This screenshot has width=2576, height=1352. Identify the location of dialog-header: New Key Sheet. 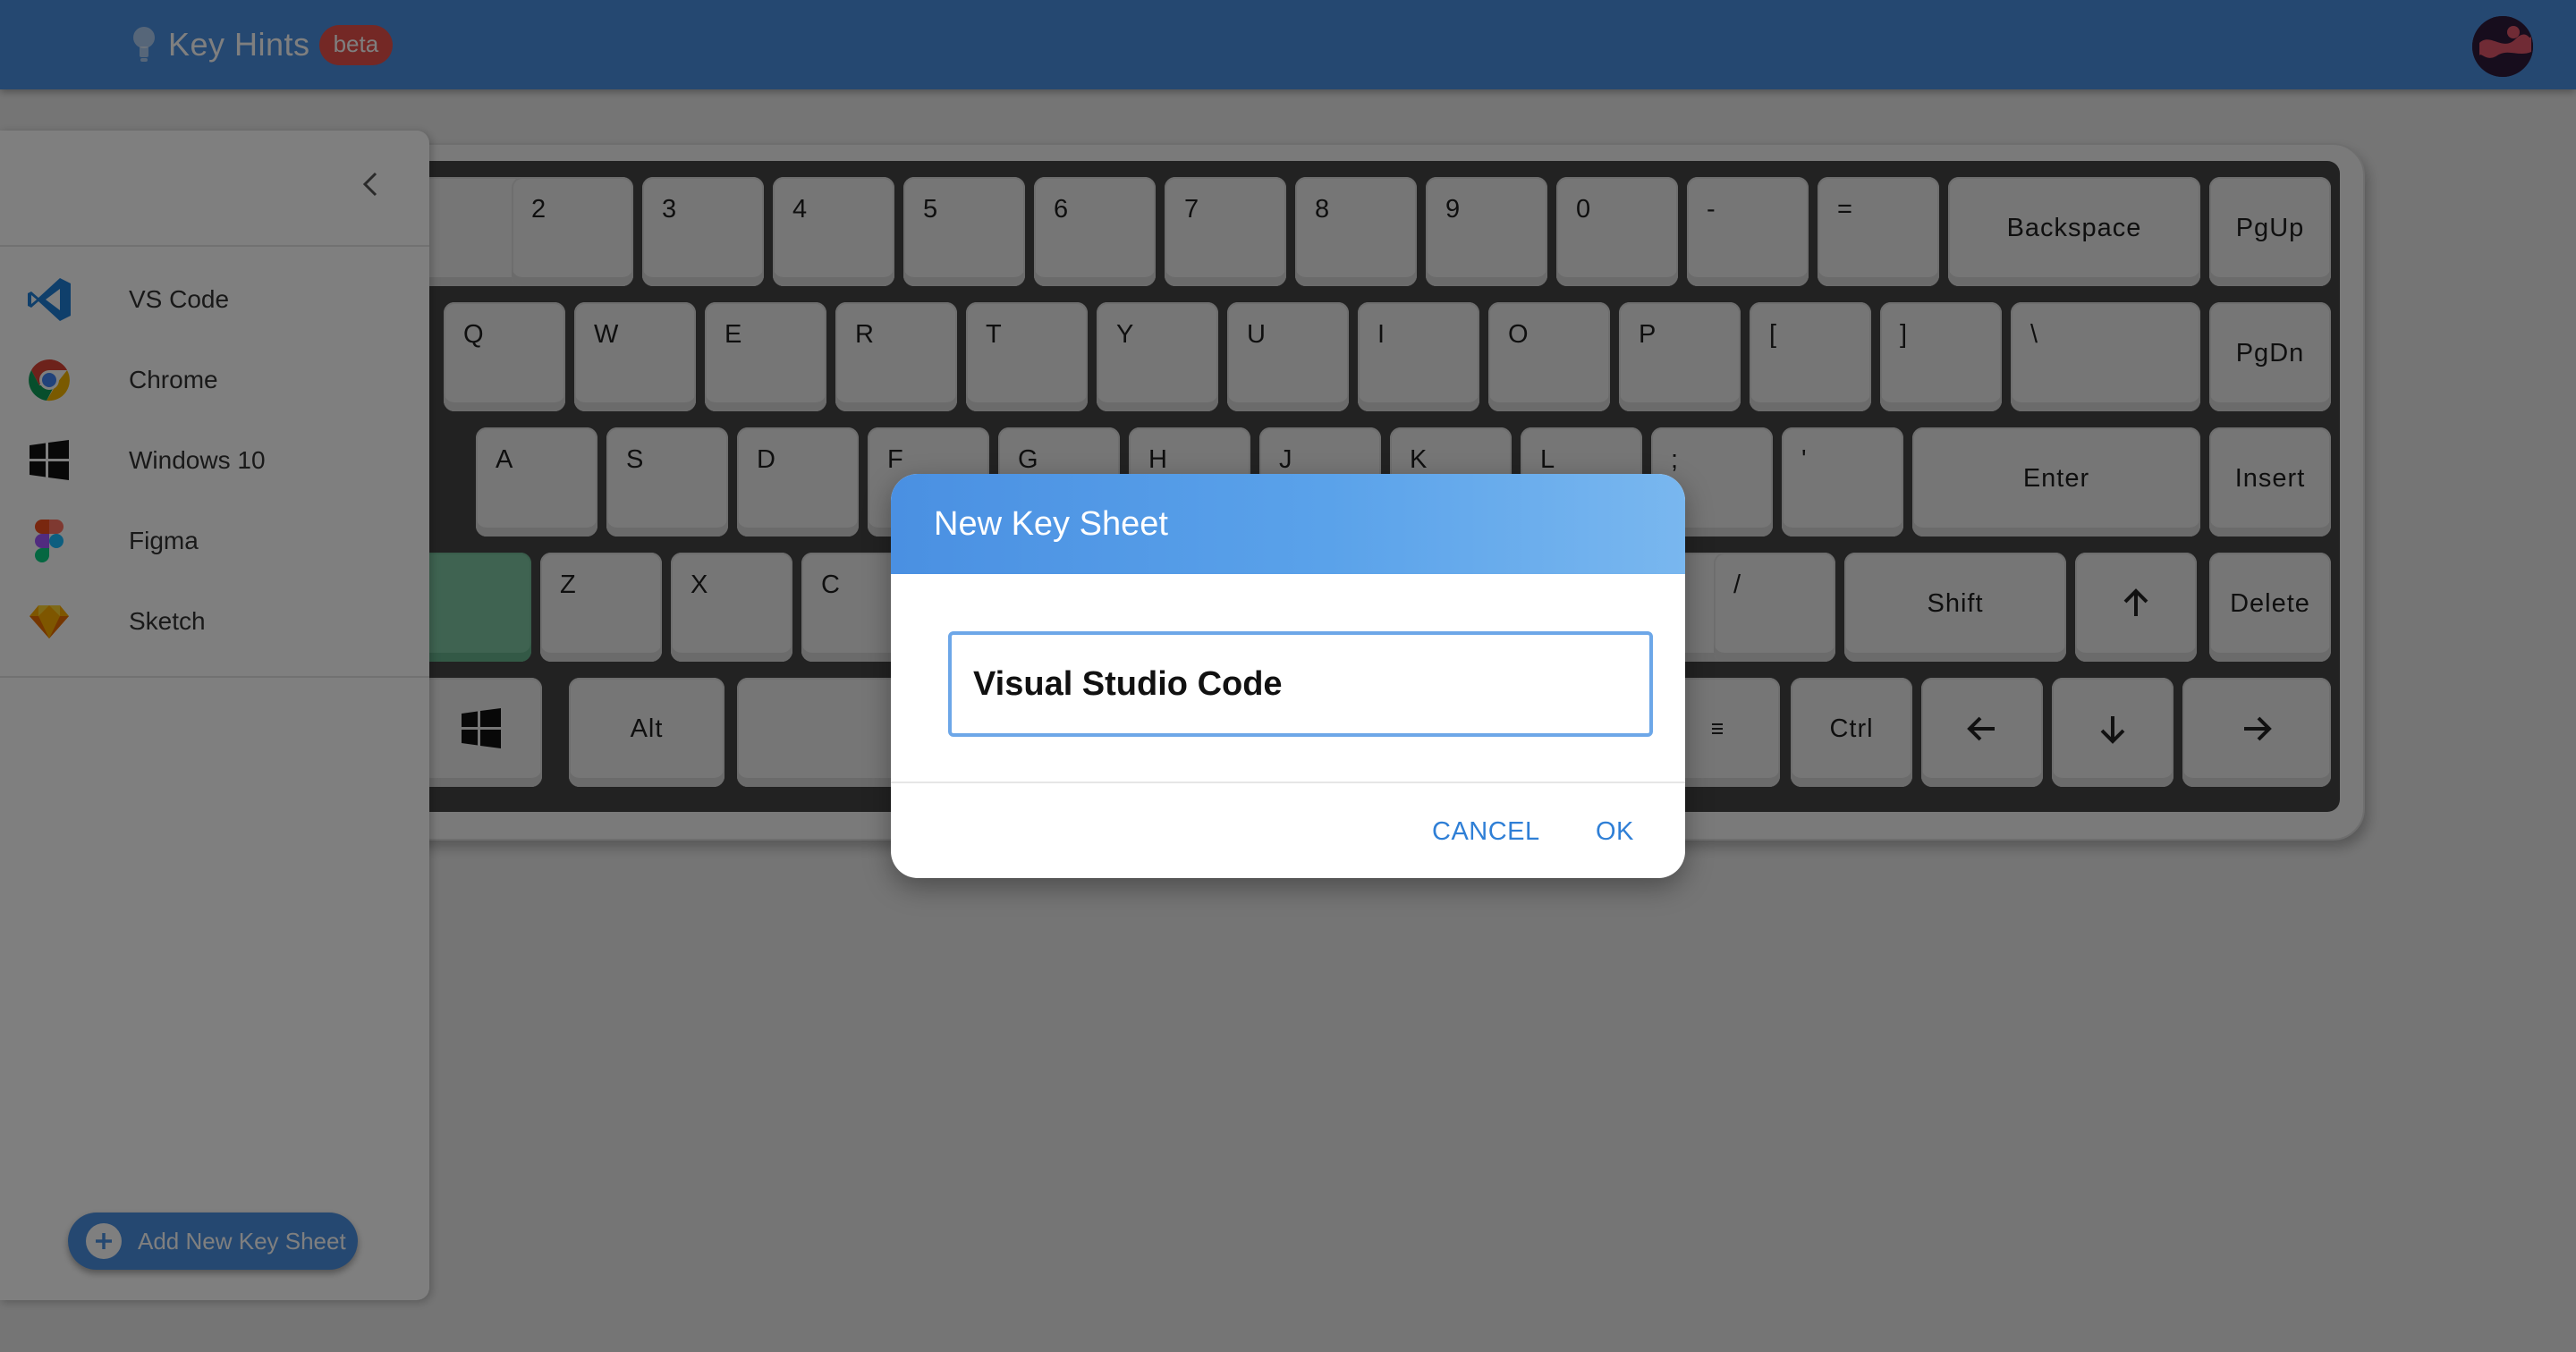
(1288, 524).